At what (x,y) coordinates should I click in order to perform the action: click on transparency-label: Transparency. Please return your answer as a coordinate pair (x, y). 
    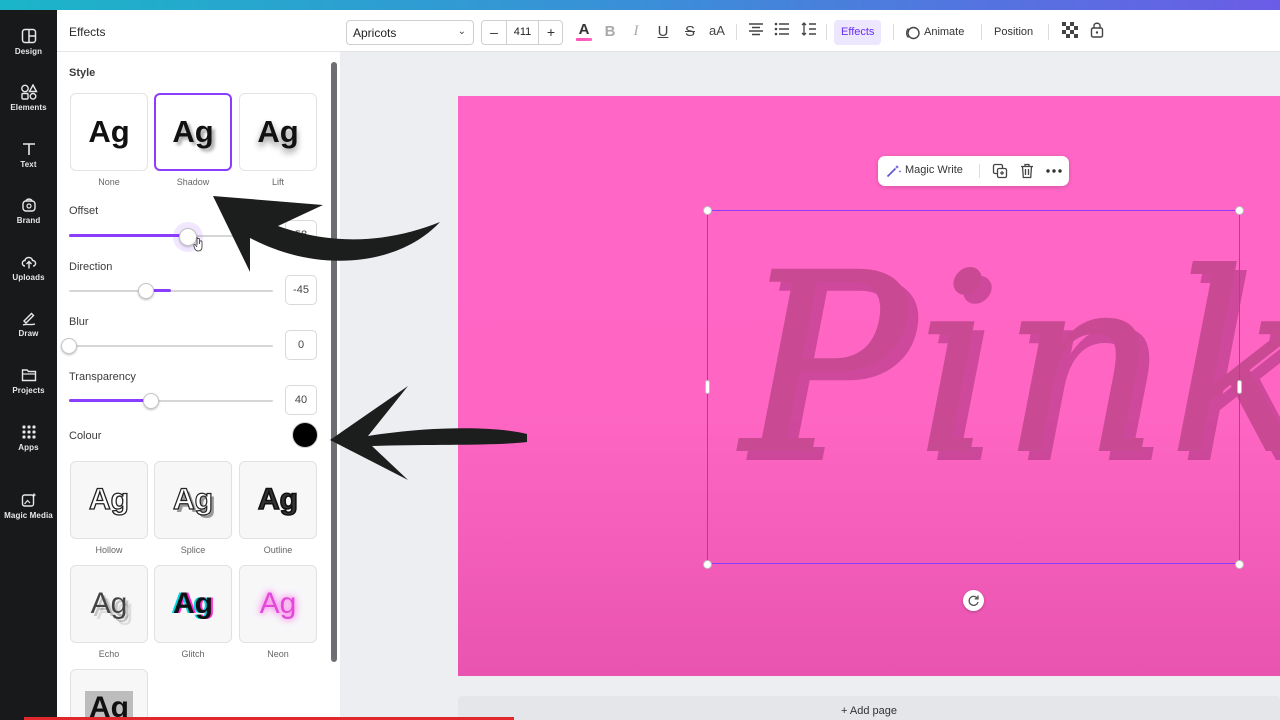
    Looking at the image, I should click on (102, 377).